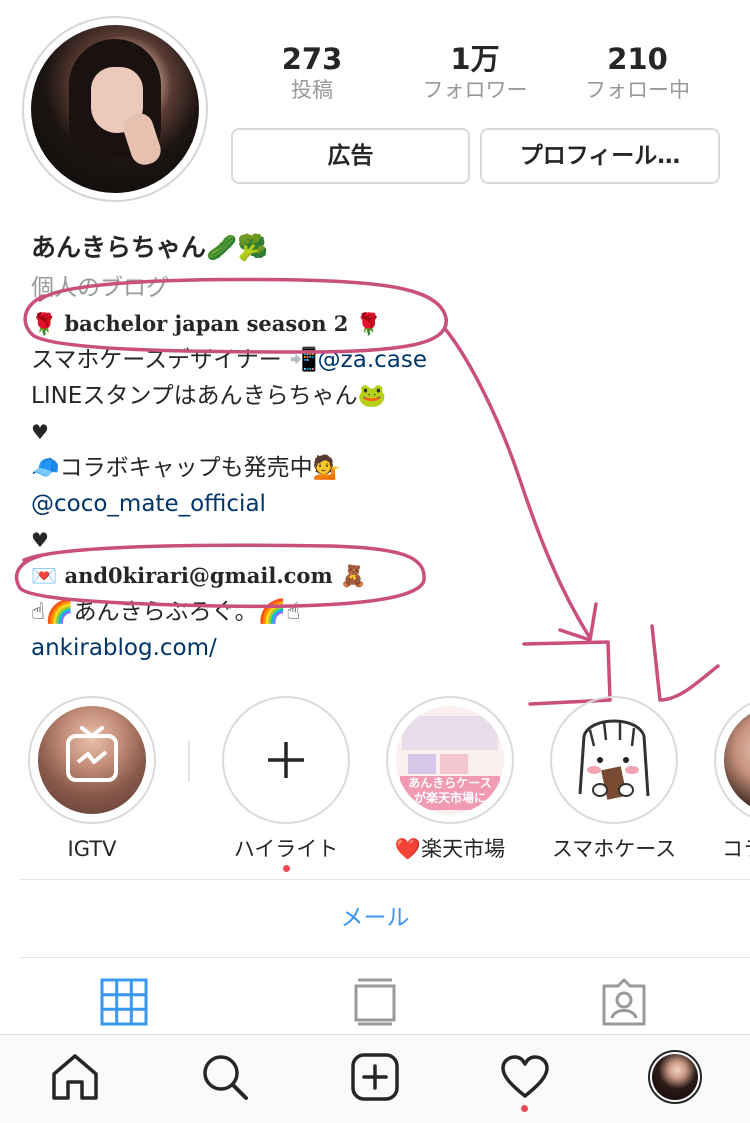 This screenshot has width=750, height=1123. What do you see at coordinates (450, 793) in the screenshot?
I see `rakuten-thumb-text: あんきらケース が楽天市場に` at bounding box center [450, 793].